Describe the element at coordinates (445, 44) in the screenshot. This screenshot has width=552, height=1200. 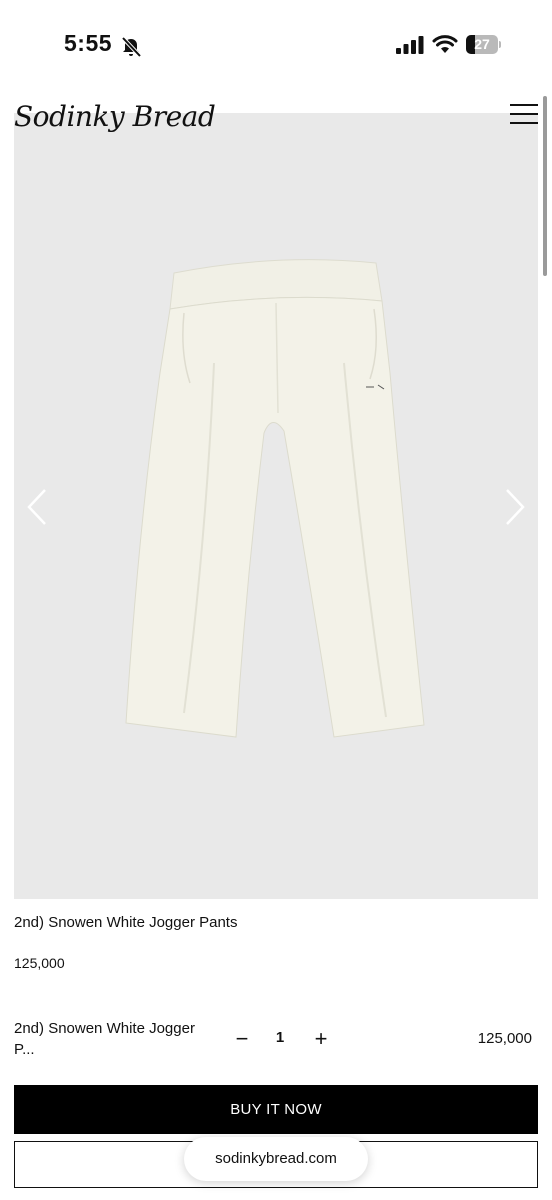
I see `wifi-icon` at that location.